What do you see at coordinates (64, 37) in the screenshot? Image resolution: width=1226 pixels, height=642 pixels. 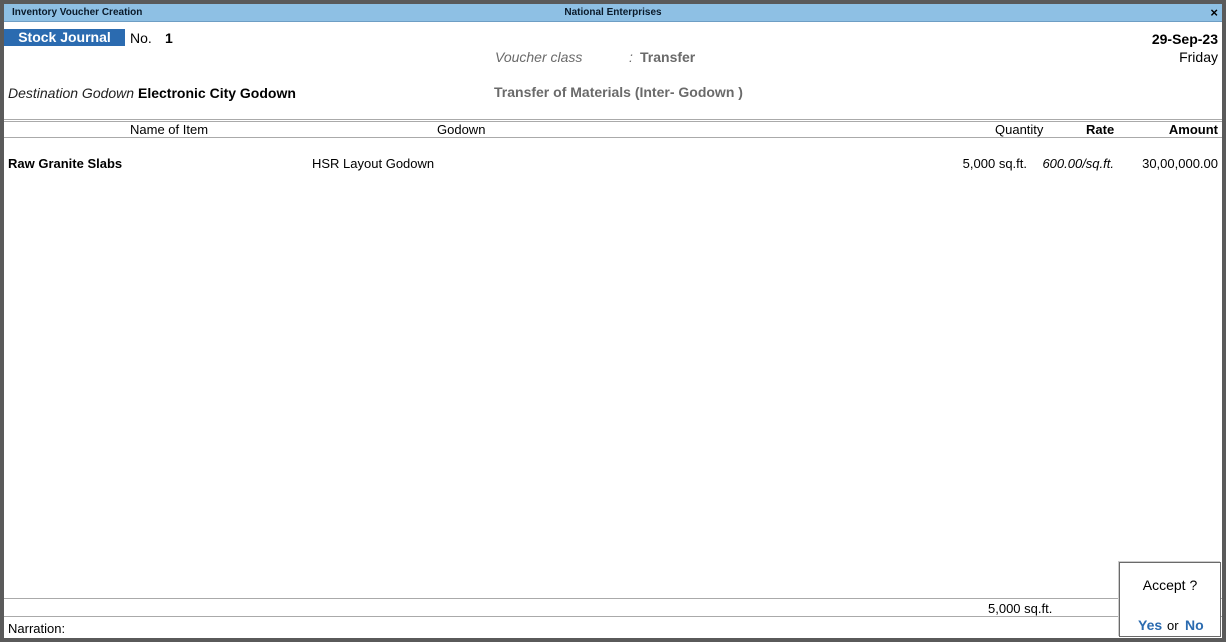 I see `voucher-type-badge: Stock Journal` at bounding box center [64, 37].